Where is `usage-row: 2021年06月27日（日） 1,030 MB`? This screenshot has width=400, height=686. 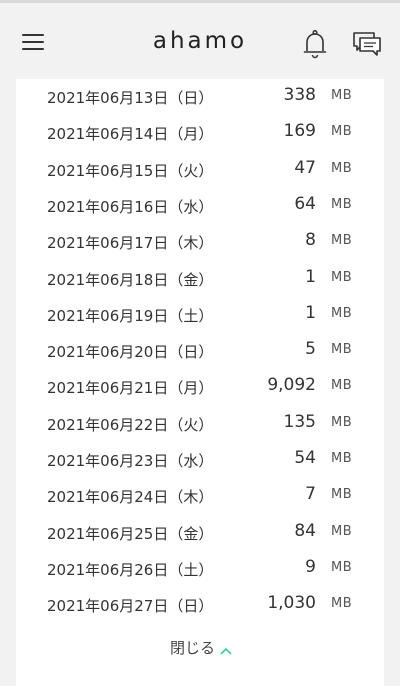 usage-row: 2021年06月27日（日） 1,030 MB is located at coordinates (200, 605).